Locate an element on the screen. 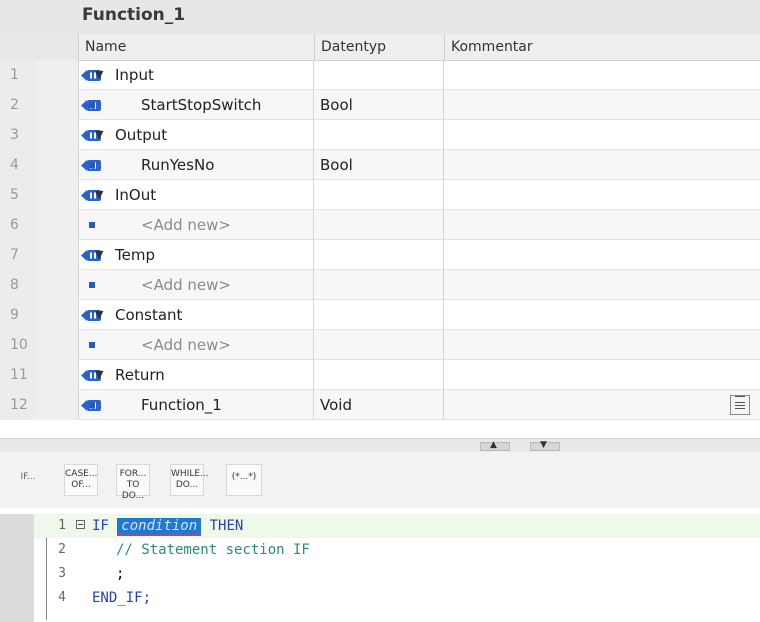  parameter-name: RunYesNo is located at coordinates (177, 165).